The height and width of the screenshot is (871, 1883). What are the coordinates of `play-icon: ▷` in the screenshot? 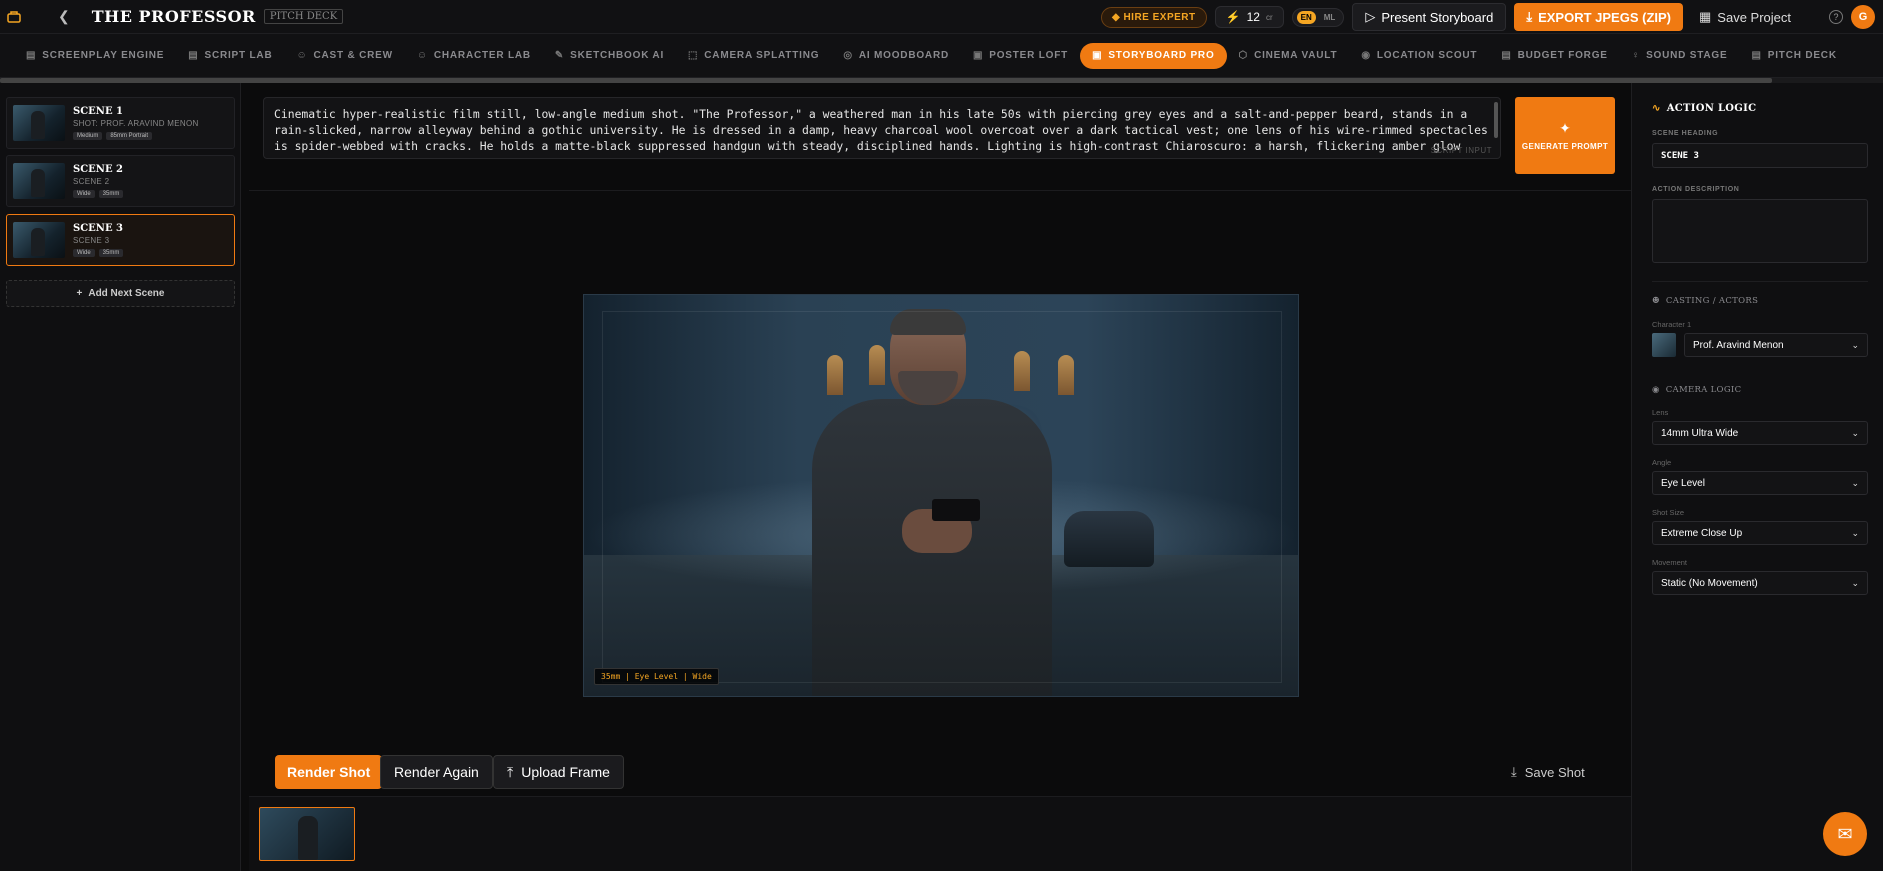 It's located at (1370, 16).